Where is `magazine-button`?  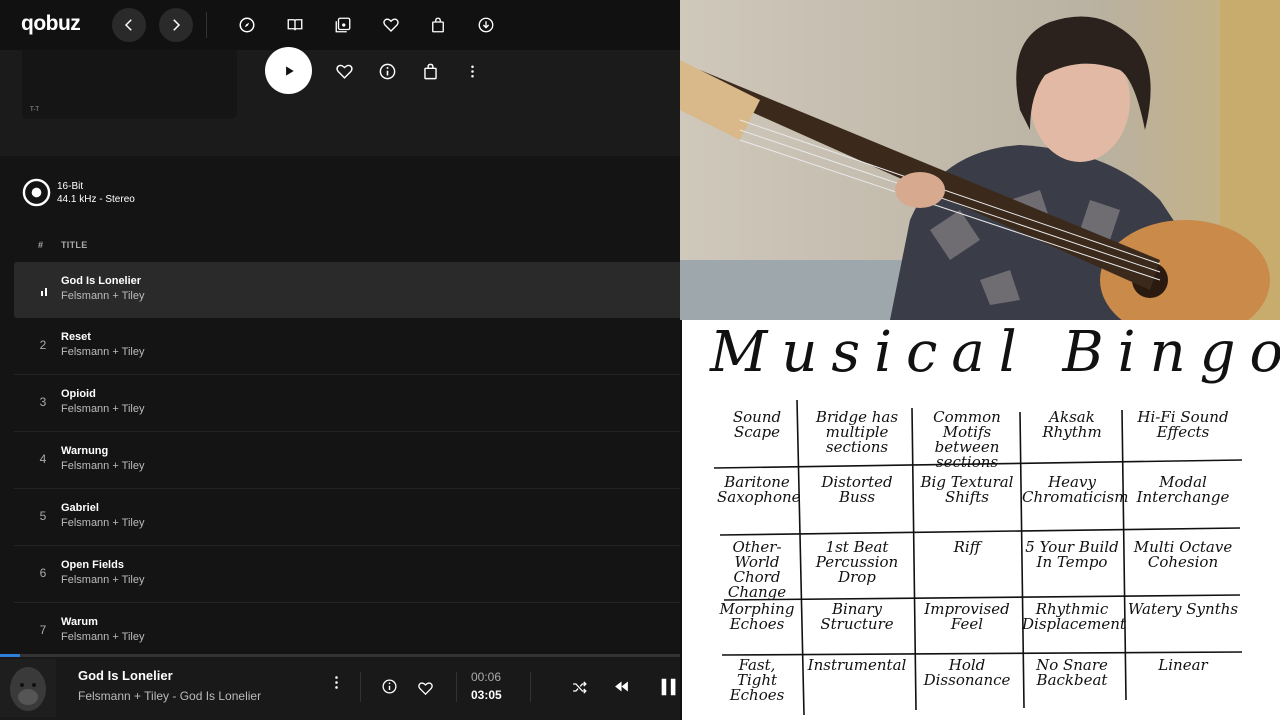 magazine-button is located at coordinates (295, 25).